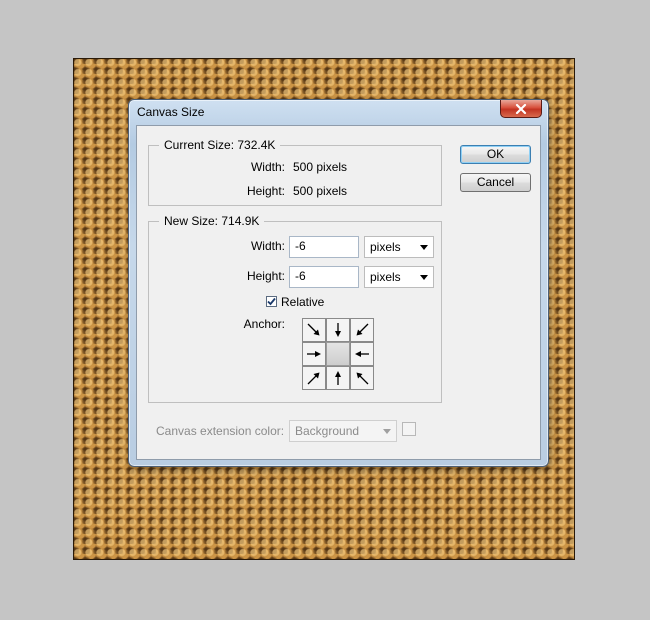 The width and height of the screenshot is (650, 620). I want to click on anchor-bottom-center, so click(338, 378).